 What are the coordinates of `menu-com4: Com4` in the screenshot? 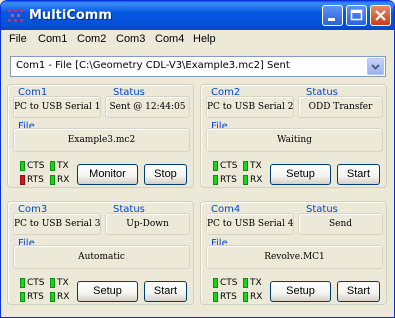 It's located at (169, 39).